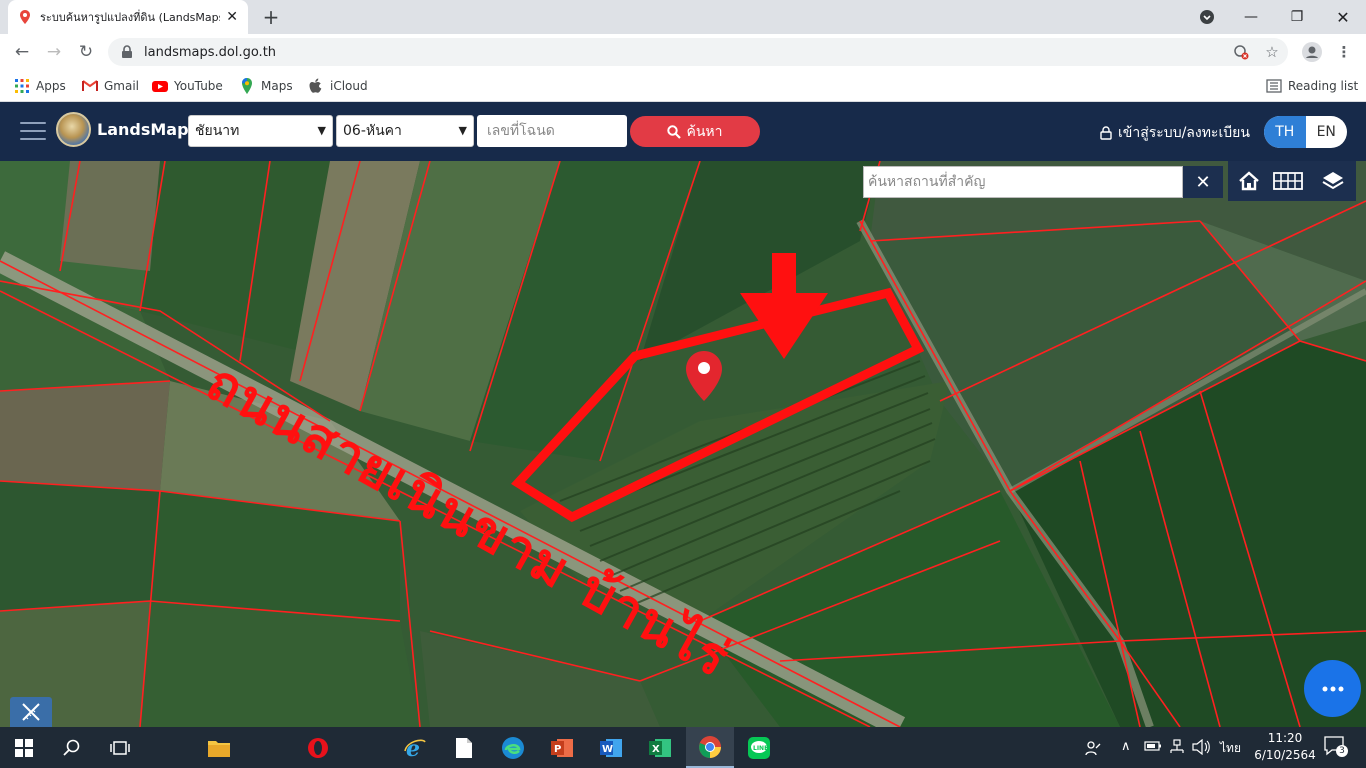 The image size is (1366, 768). I want to click on deed-number-input: เลขที่โฉนด, so click(552, 131).